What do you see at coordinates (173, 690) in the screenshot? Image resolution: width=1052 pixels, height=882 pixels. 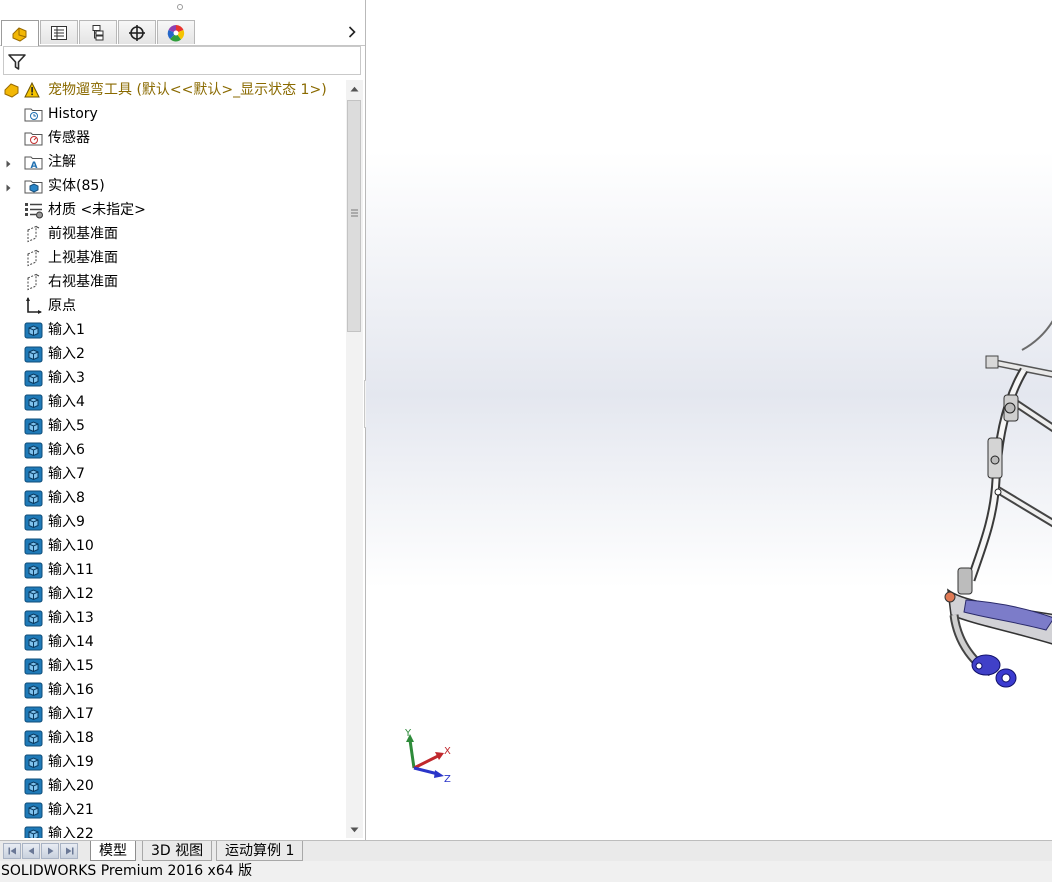 I see `tree-item: 输入16` at bounding box center [173, 690].